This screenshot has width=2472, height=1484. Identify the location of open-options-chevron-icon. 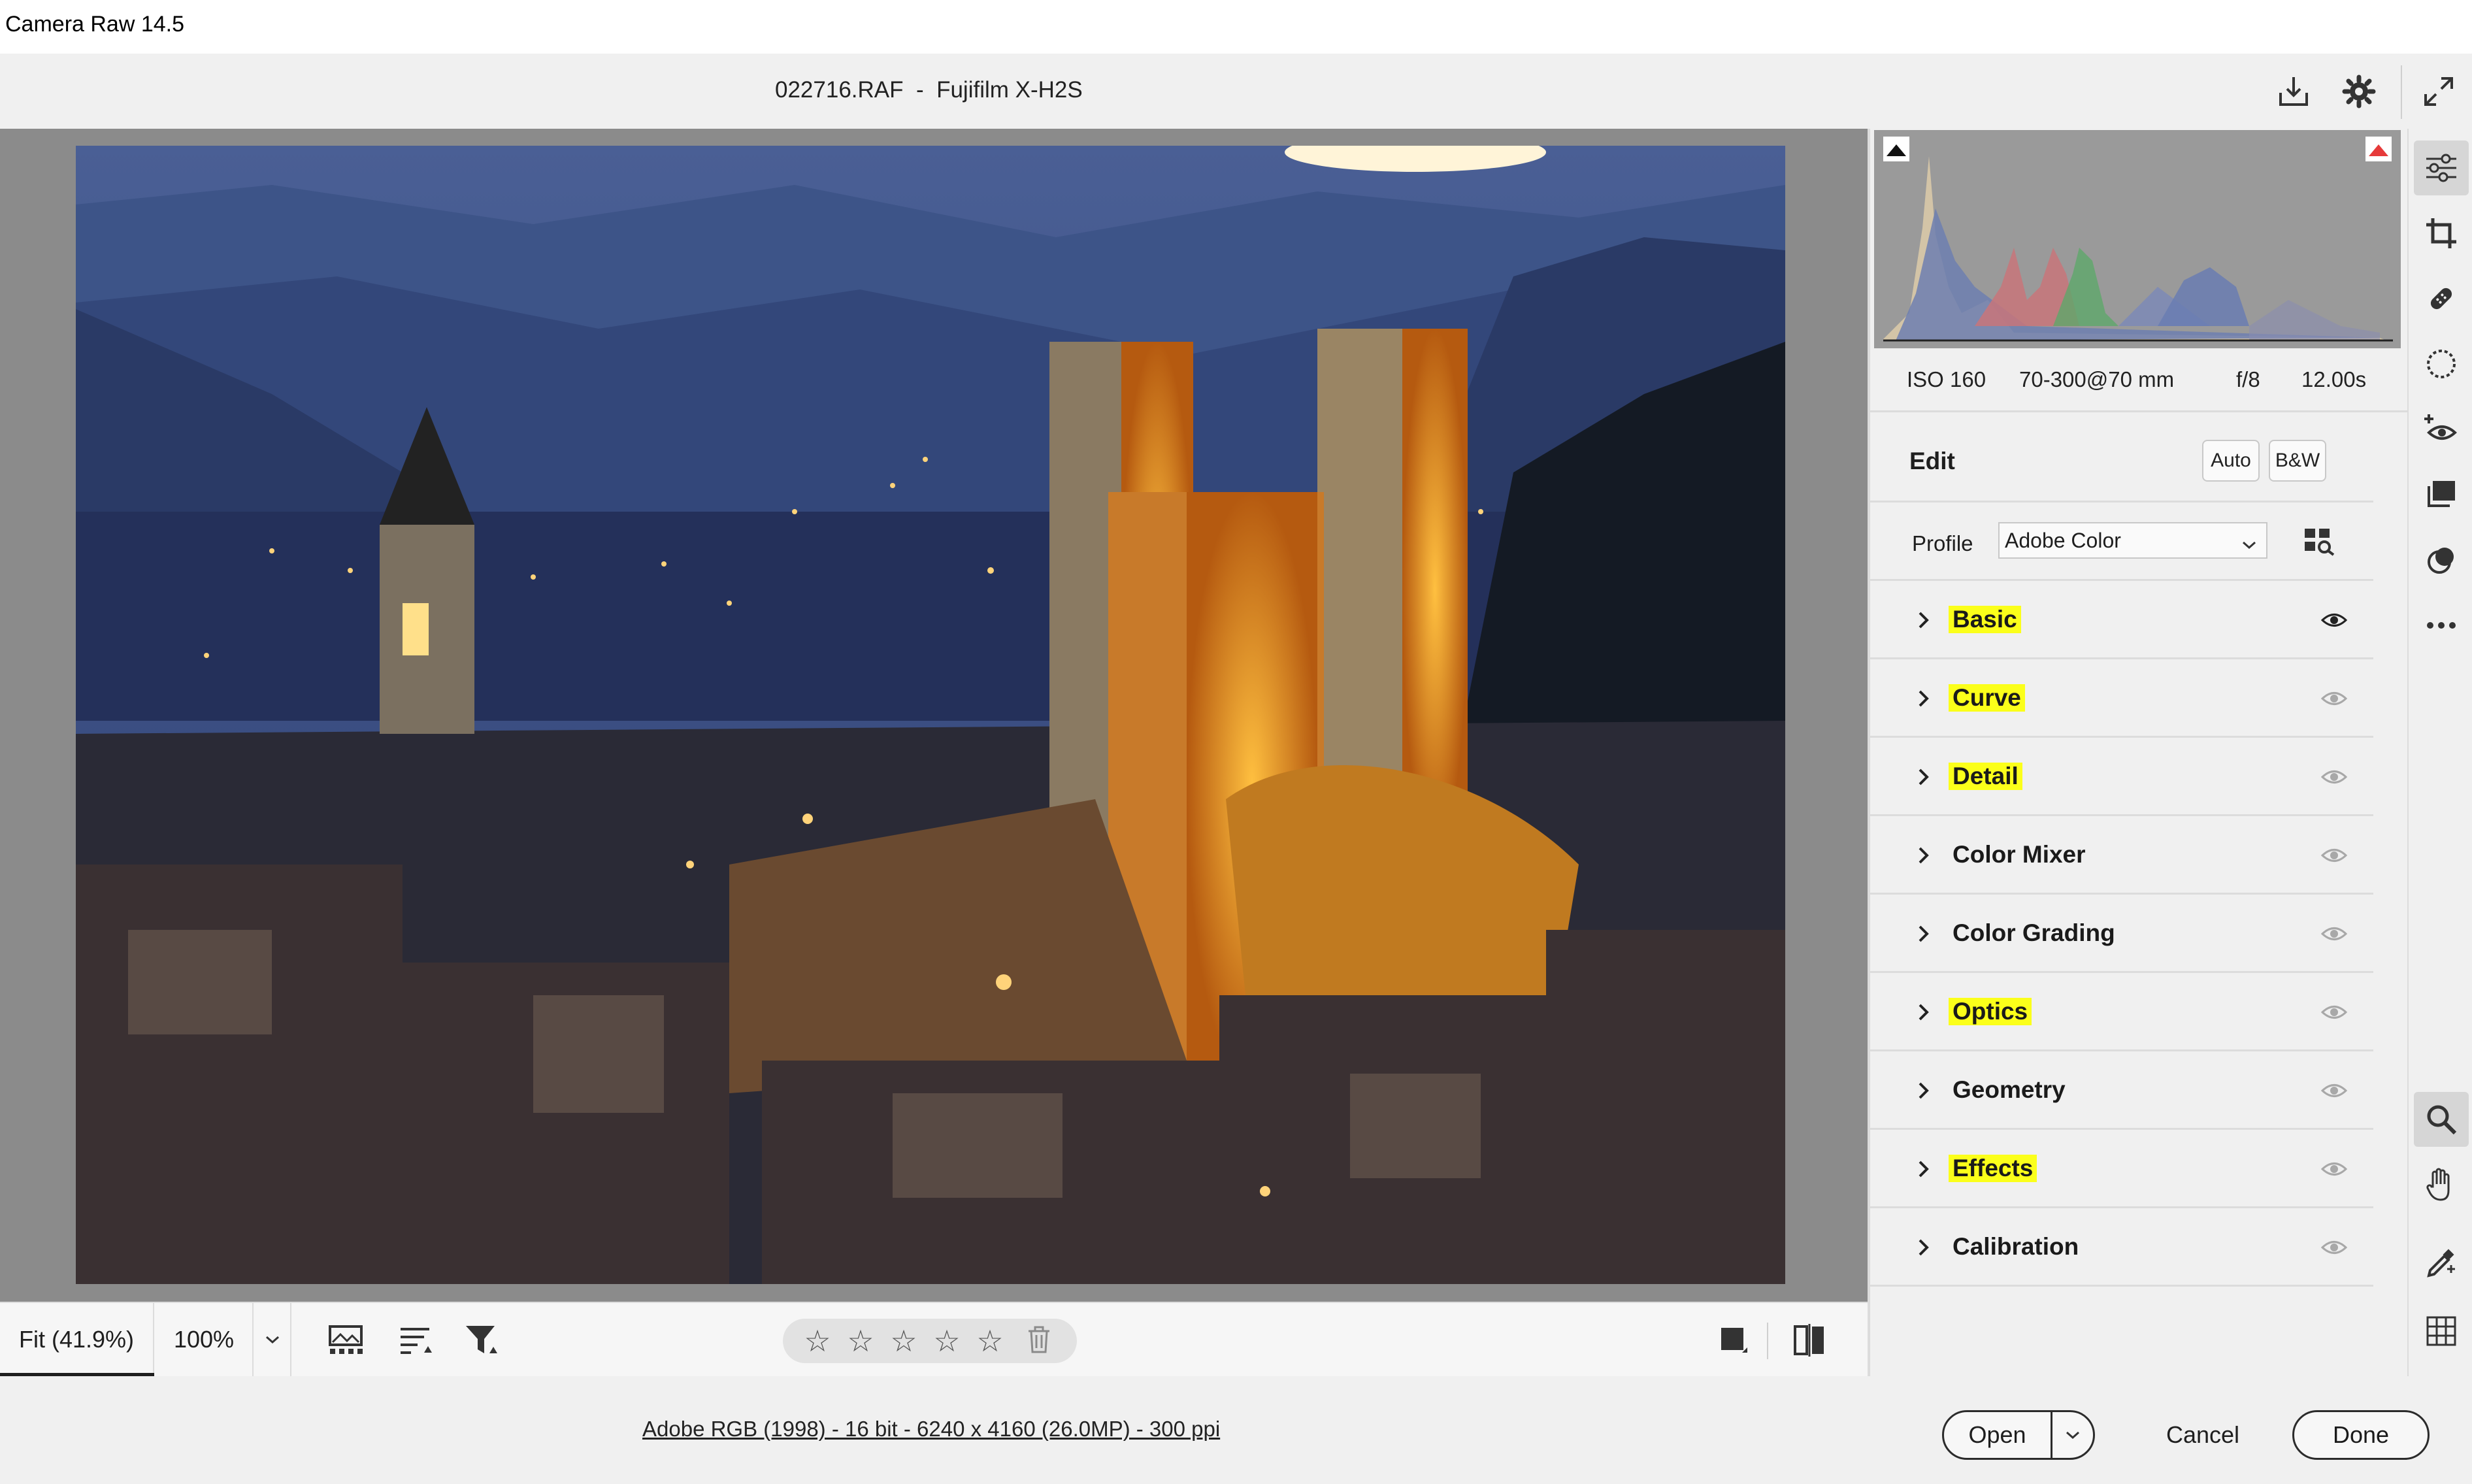
(2072, 1435).